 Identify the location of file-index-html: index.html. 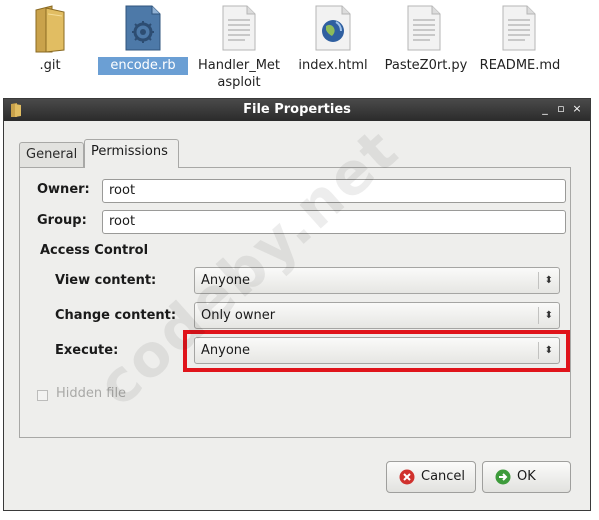
(333, 42).